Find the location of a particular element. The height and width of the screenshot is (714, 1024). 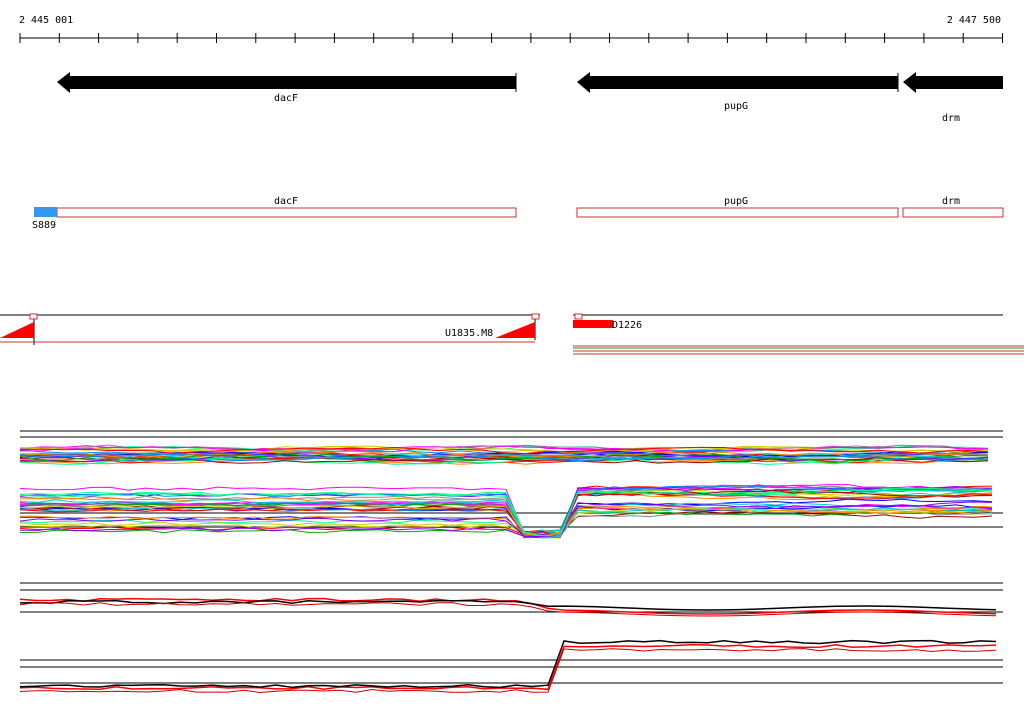

element-box-d1226 is located at coordinates (593, 324).